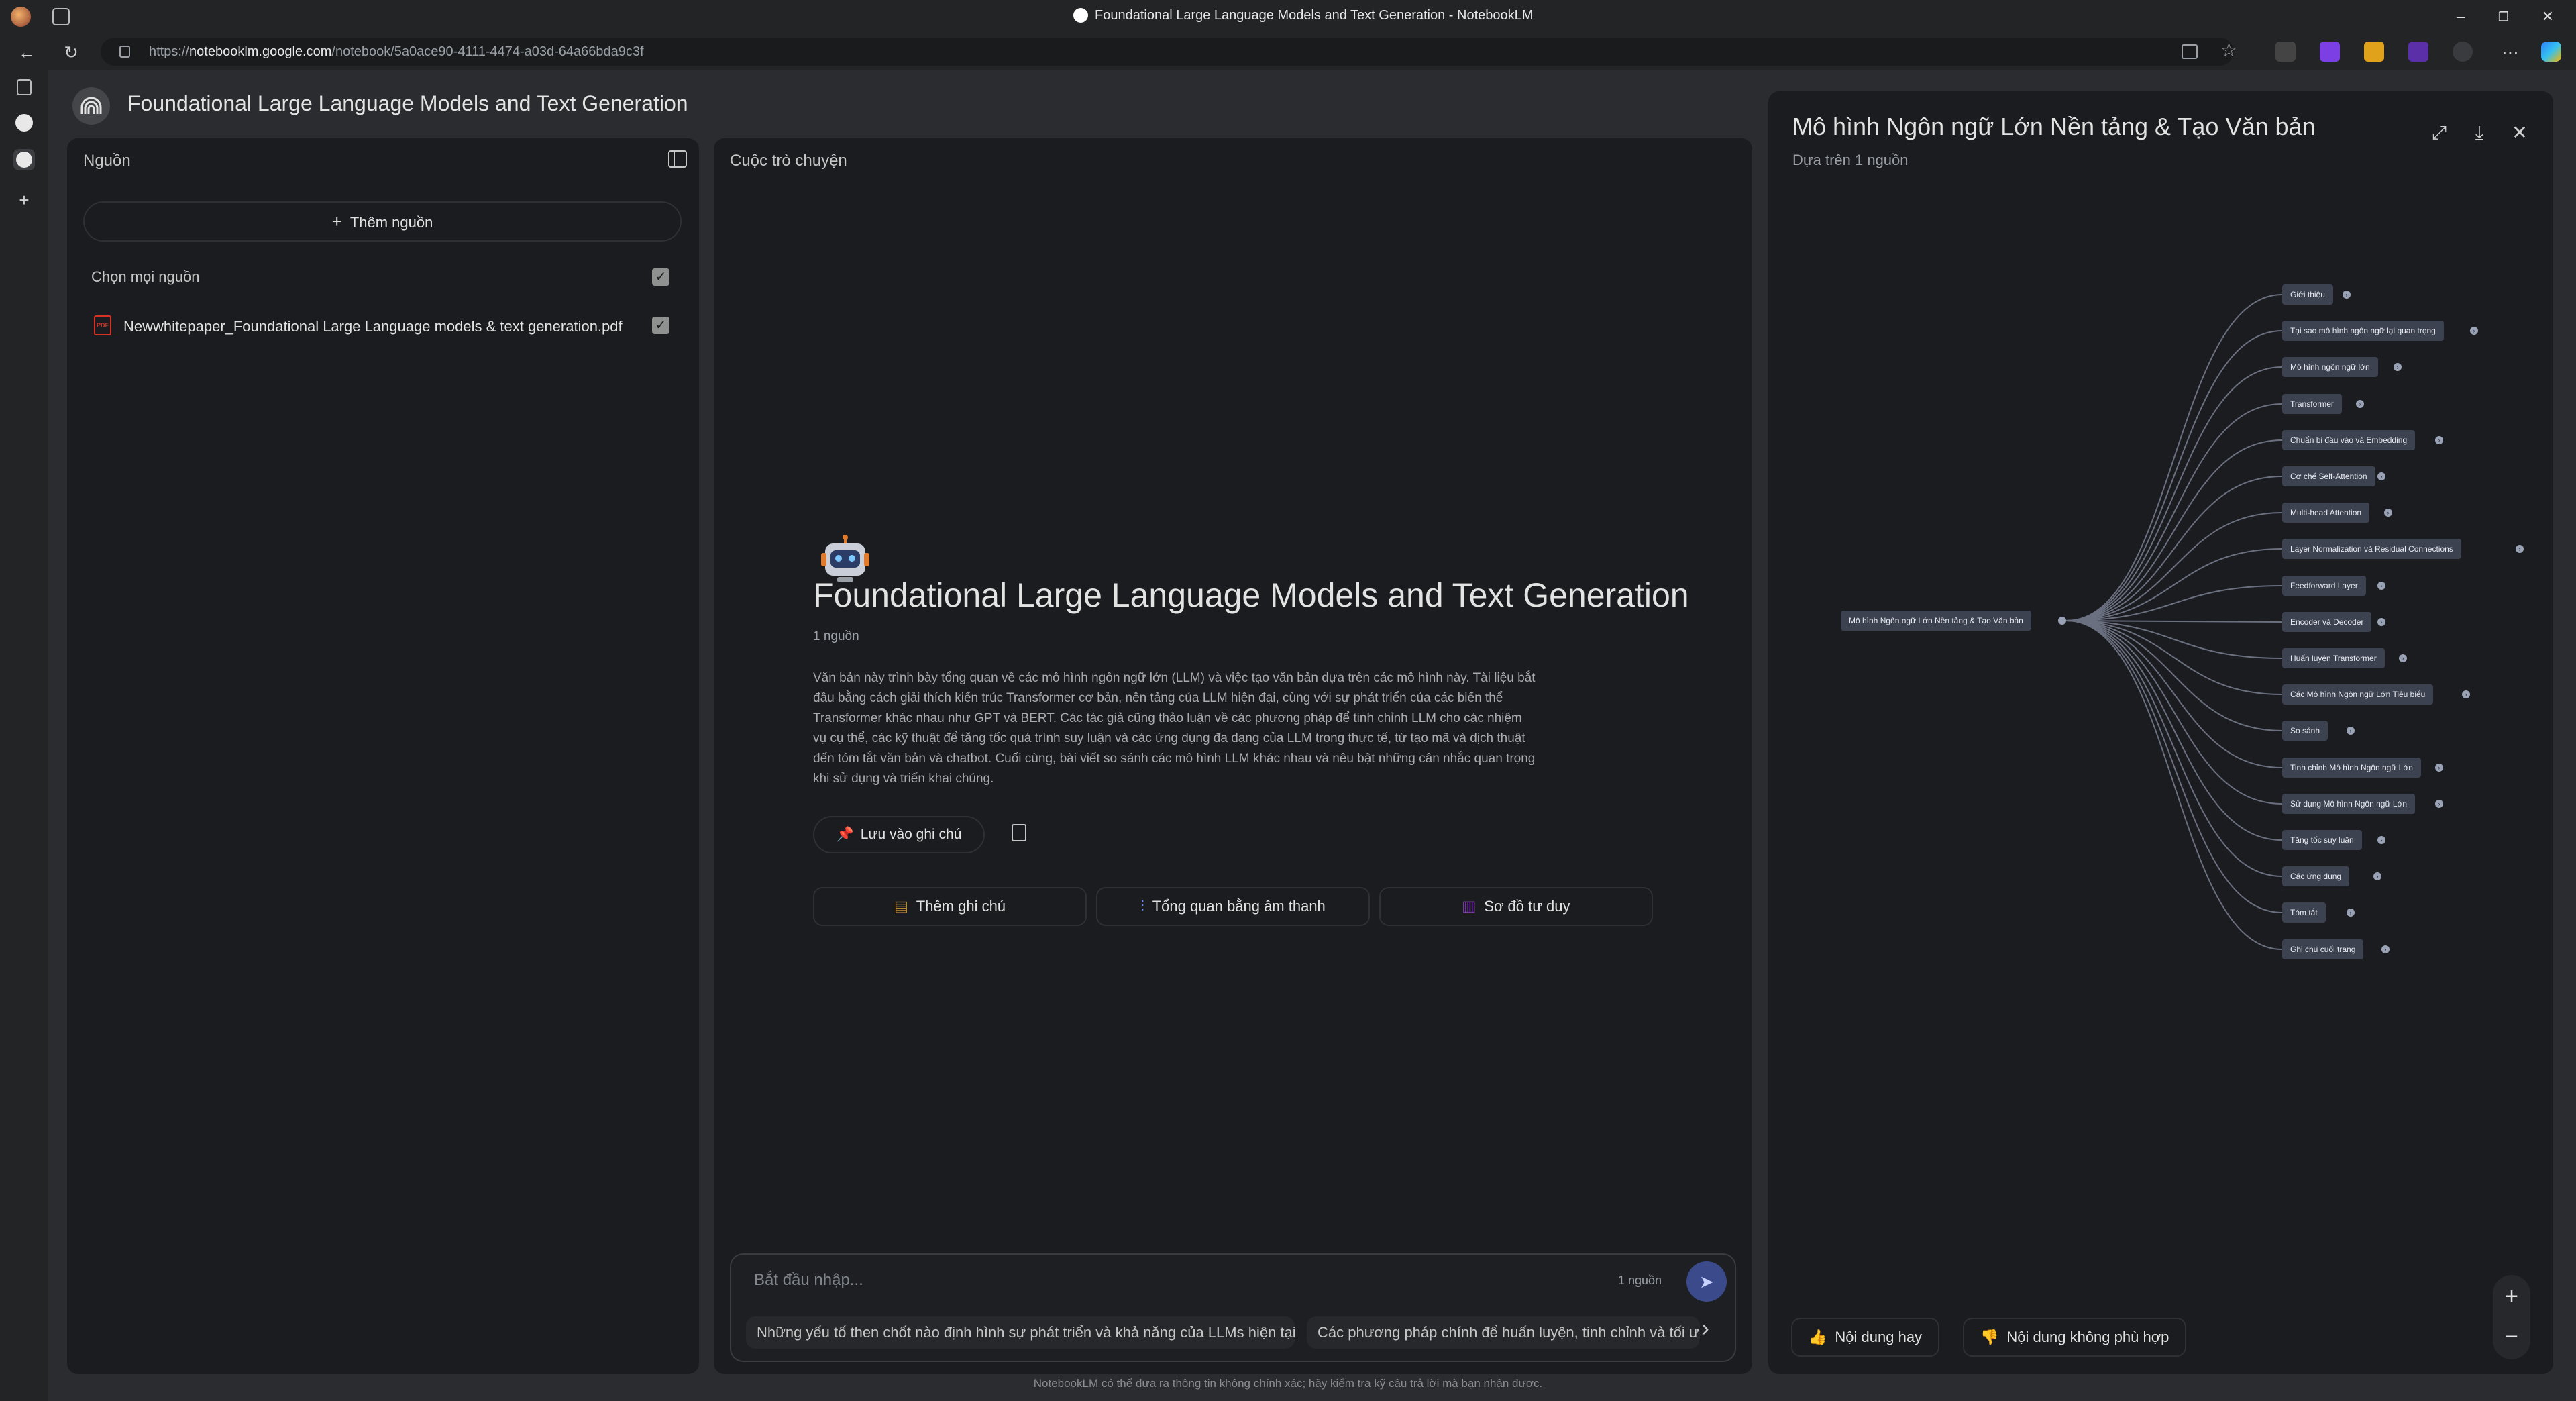  What do you see at coordinates (2190, 51) in the screenshot?
I see `reader-mode-icon` at bounding box center [2190, 51].